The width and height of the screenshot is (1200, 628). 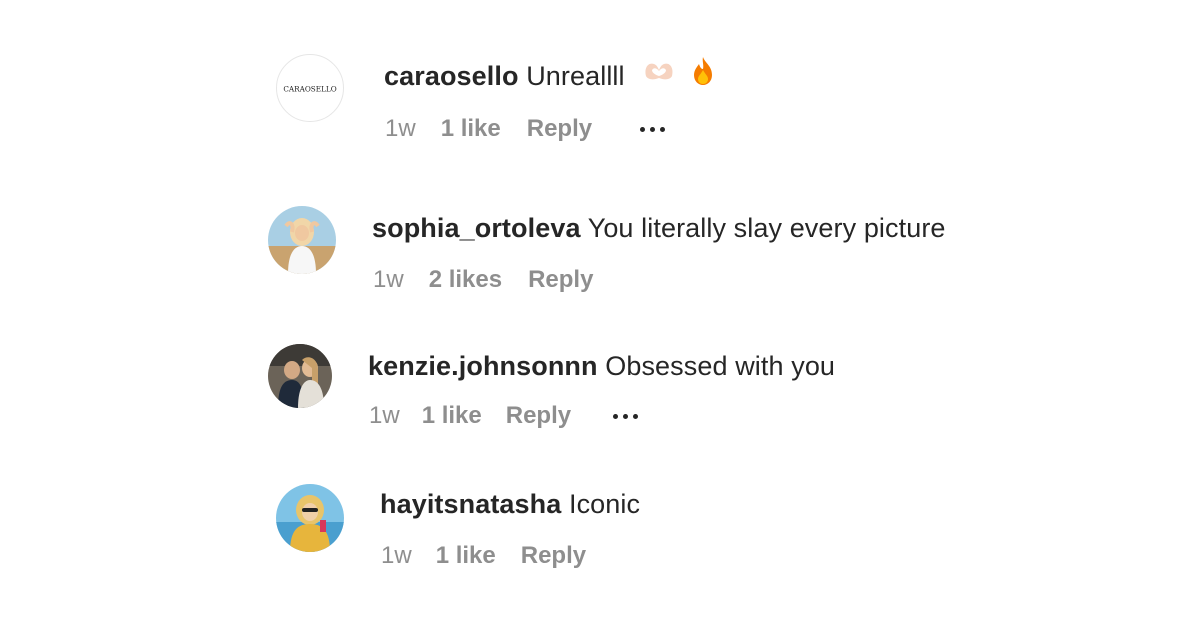 What do you see at coordinates (451, 76) in the screenshot?
I see `comment-username: caraosello` at bounding box center [451, 76].